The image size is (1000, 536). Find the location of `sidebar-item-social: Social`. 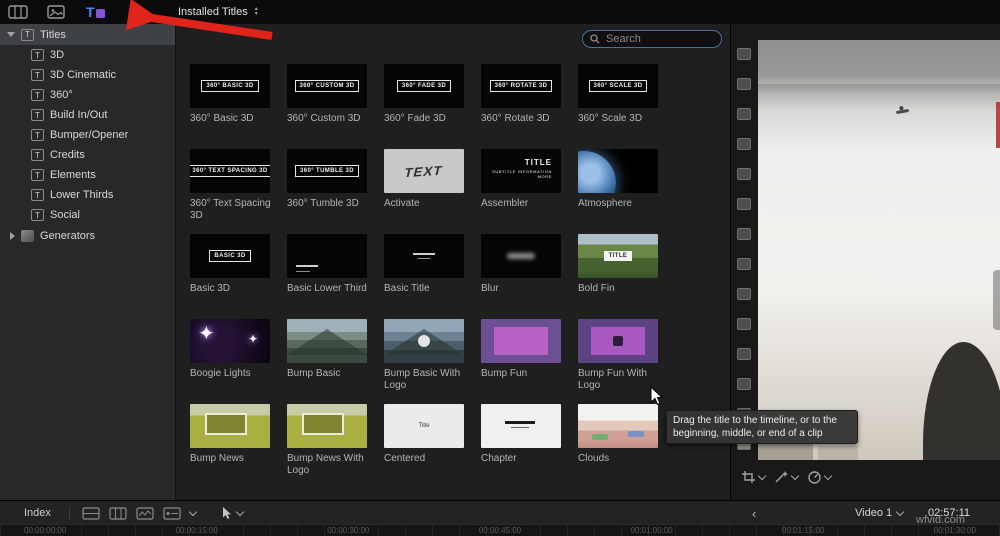

sidebar-item-social: Social is located at coordinates (87, 215).